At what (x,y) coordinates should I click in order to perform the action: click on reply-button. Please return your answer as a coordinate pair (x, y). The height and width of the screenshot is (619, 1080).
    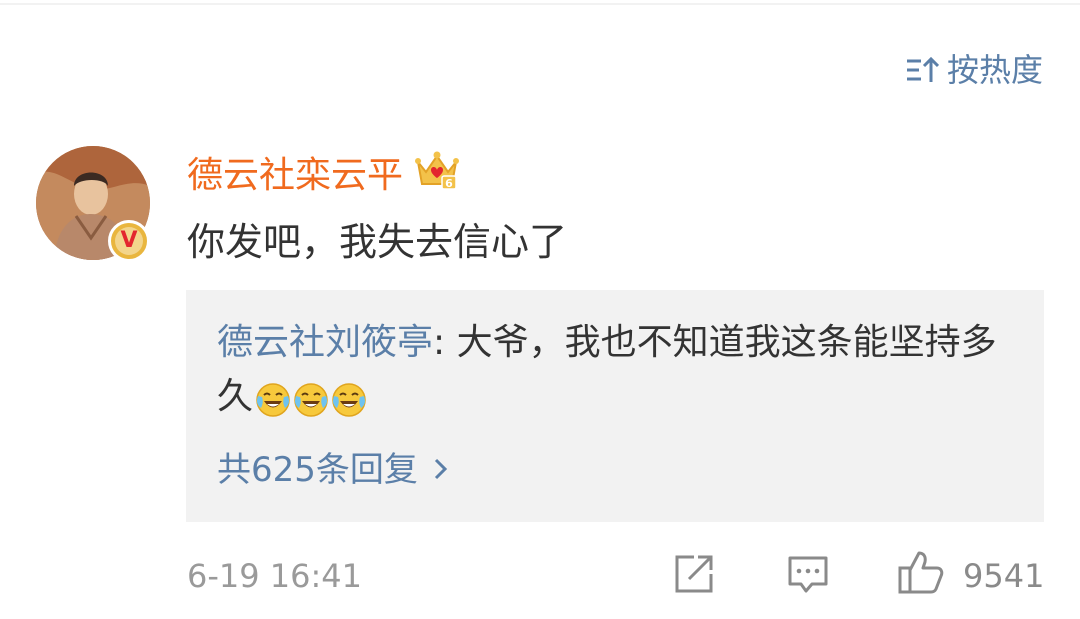
    Looking at the image, I should click on (808, 576).